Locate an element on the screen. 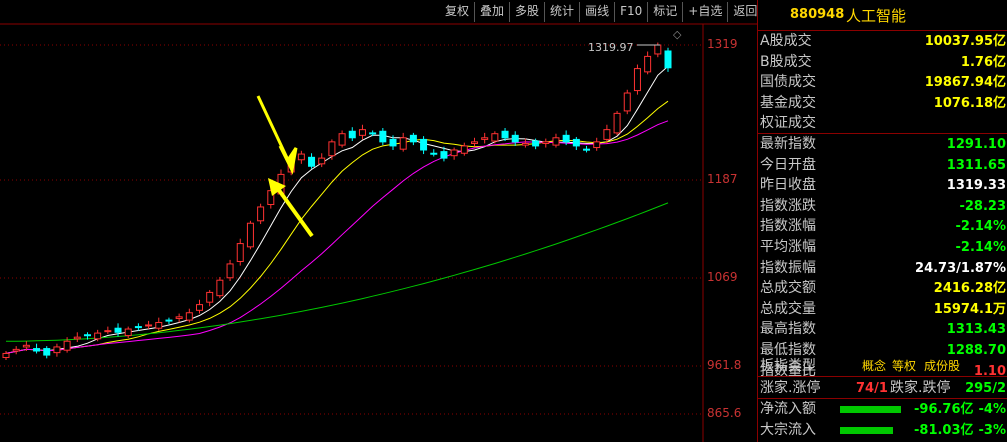 This screenshot has height=442, width=1007. quote-row-value: 1076.18亿 is located at coordinates (969, 103).